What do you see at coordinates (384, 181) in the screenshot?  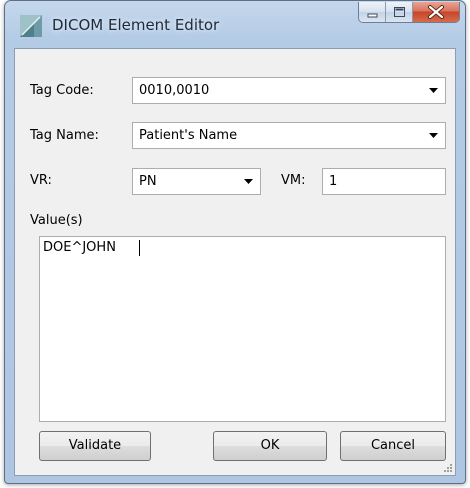 I see `vm-input: 1` at bounding box center [384, 181].